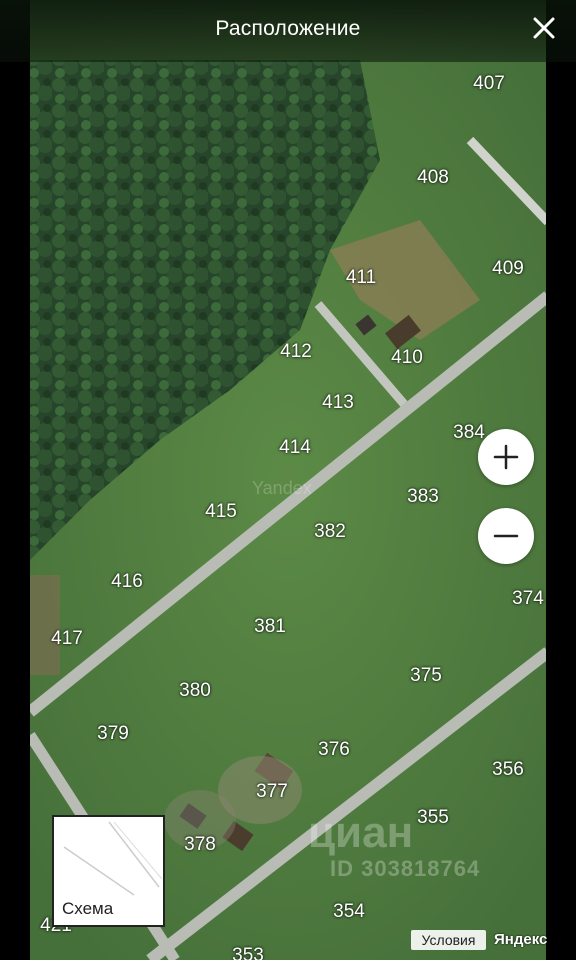 This screenshot has width=576, height=960. What do you see at coordinates (88, 908) in the screenshot?
I see `scheme-label: Схема` at bounding box center [88, 908].